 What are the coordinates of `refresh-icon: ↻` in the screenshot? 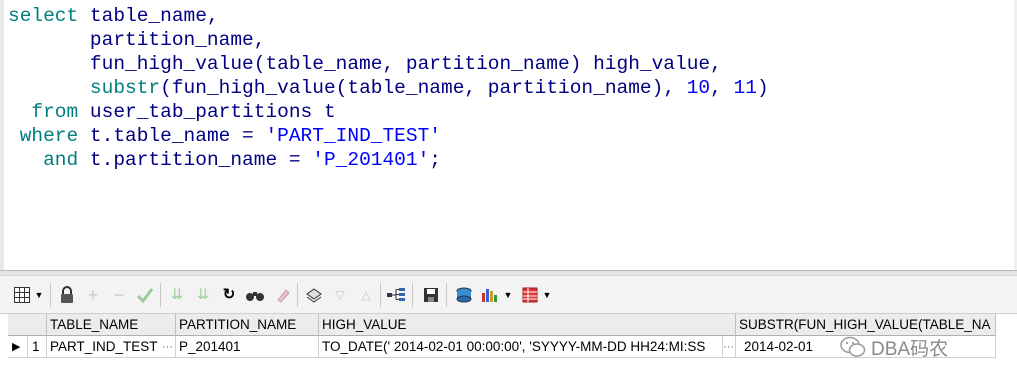 It's located at (229, 295).